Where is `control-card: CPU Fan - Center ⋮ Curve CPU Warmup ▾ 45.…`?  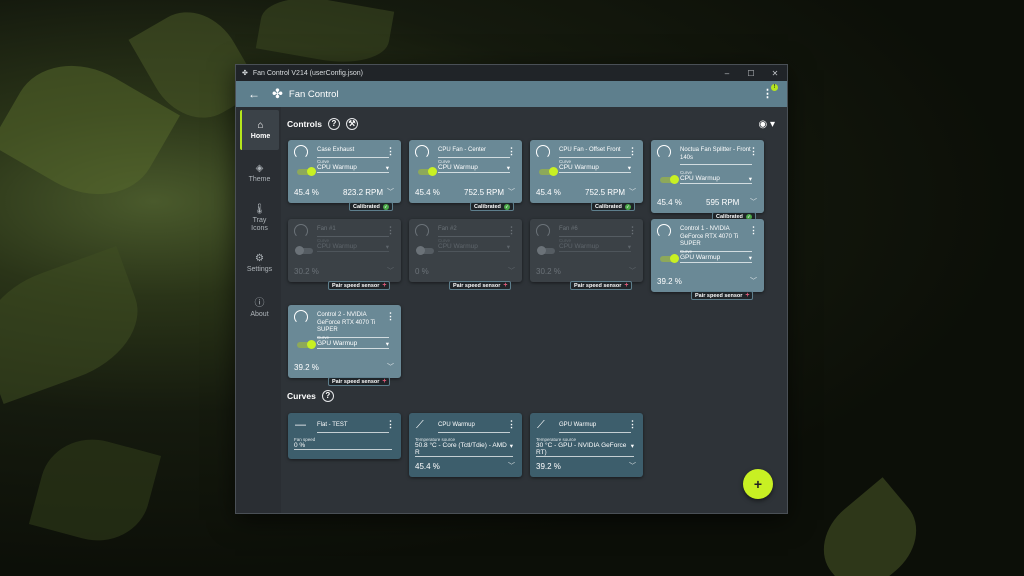
control-card: CPU Fan - Center ⋮ Curve CPU Warmup ▾ 45.… is located at coordinates (465, 171).